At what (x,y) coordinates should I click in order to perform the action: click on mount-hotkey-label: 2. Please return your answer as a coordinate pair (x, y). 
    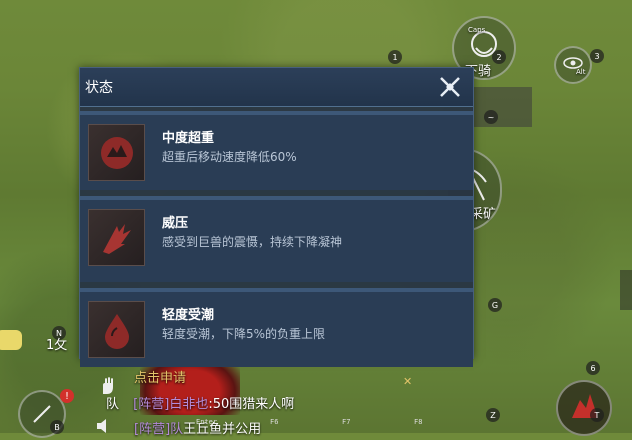
    Looking at the image, I should click on (499, 57).